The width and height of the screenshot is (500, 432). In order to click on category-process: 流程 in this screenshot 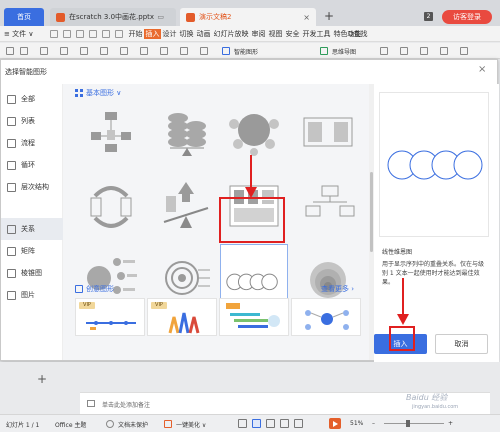, I will do `click(32, 143)`.